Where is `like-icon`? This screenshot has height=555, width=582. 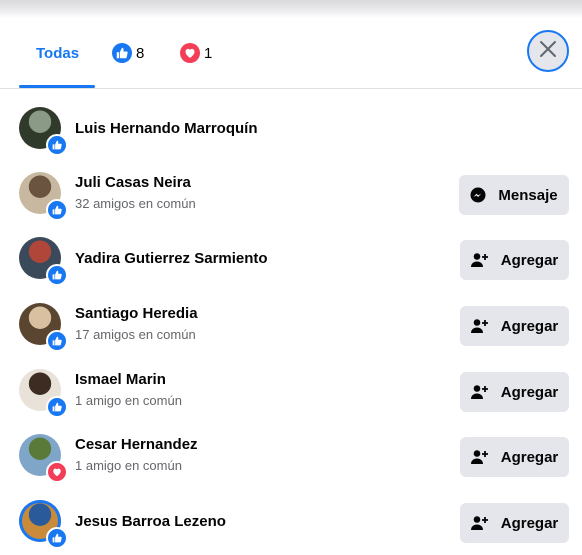 like-icon is located at coordinates (122, 53).